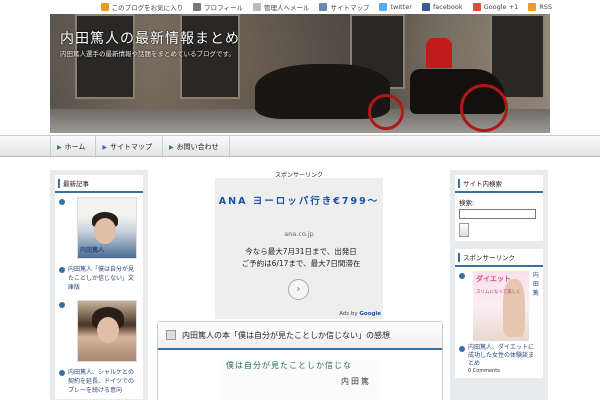 This screenshot has height=400, width=600. Describe the element at coordinates (300, 146) in the screenshot. I see `main-nav: ▶ ホーム ▶ サイトマップ ▶ お問い合わせ` at that location.